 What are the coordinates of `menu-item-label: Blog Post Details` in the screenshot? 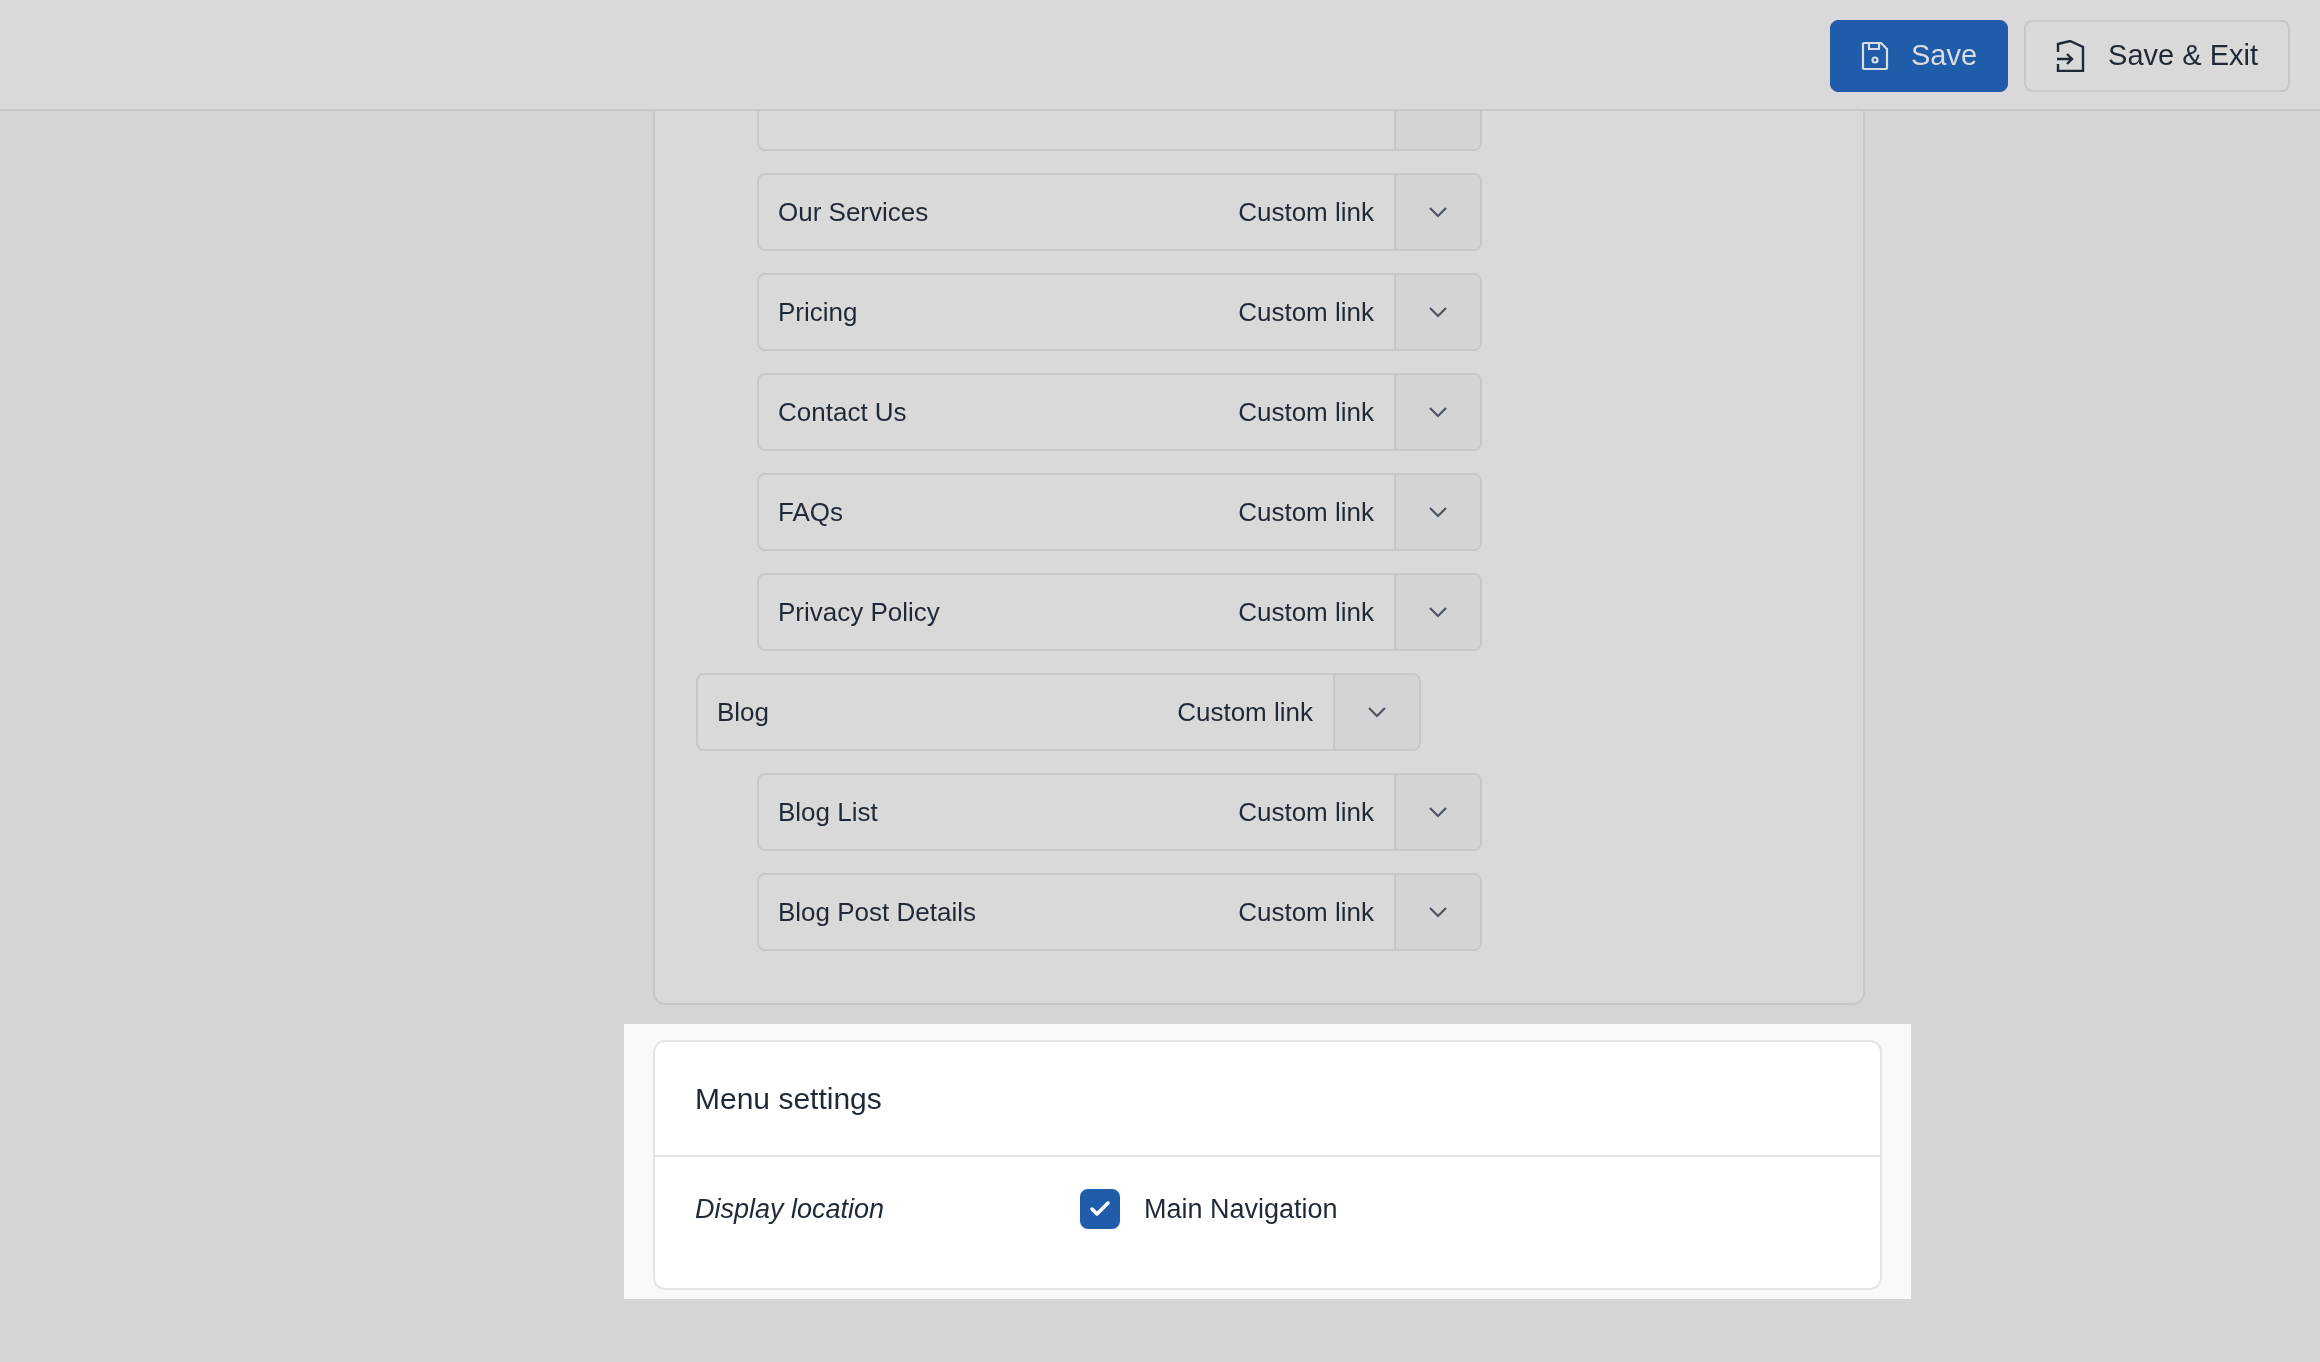 It's located at (877, 912).